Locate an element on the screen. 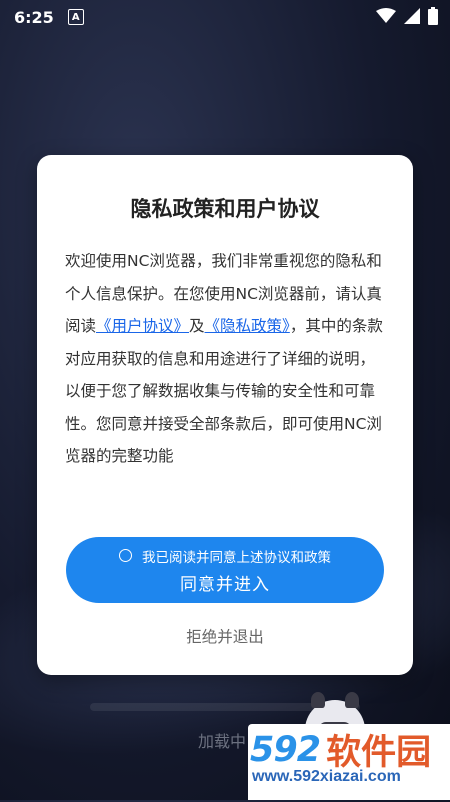  wifi-icon is located at coordinates (386, 16).